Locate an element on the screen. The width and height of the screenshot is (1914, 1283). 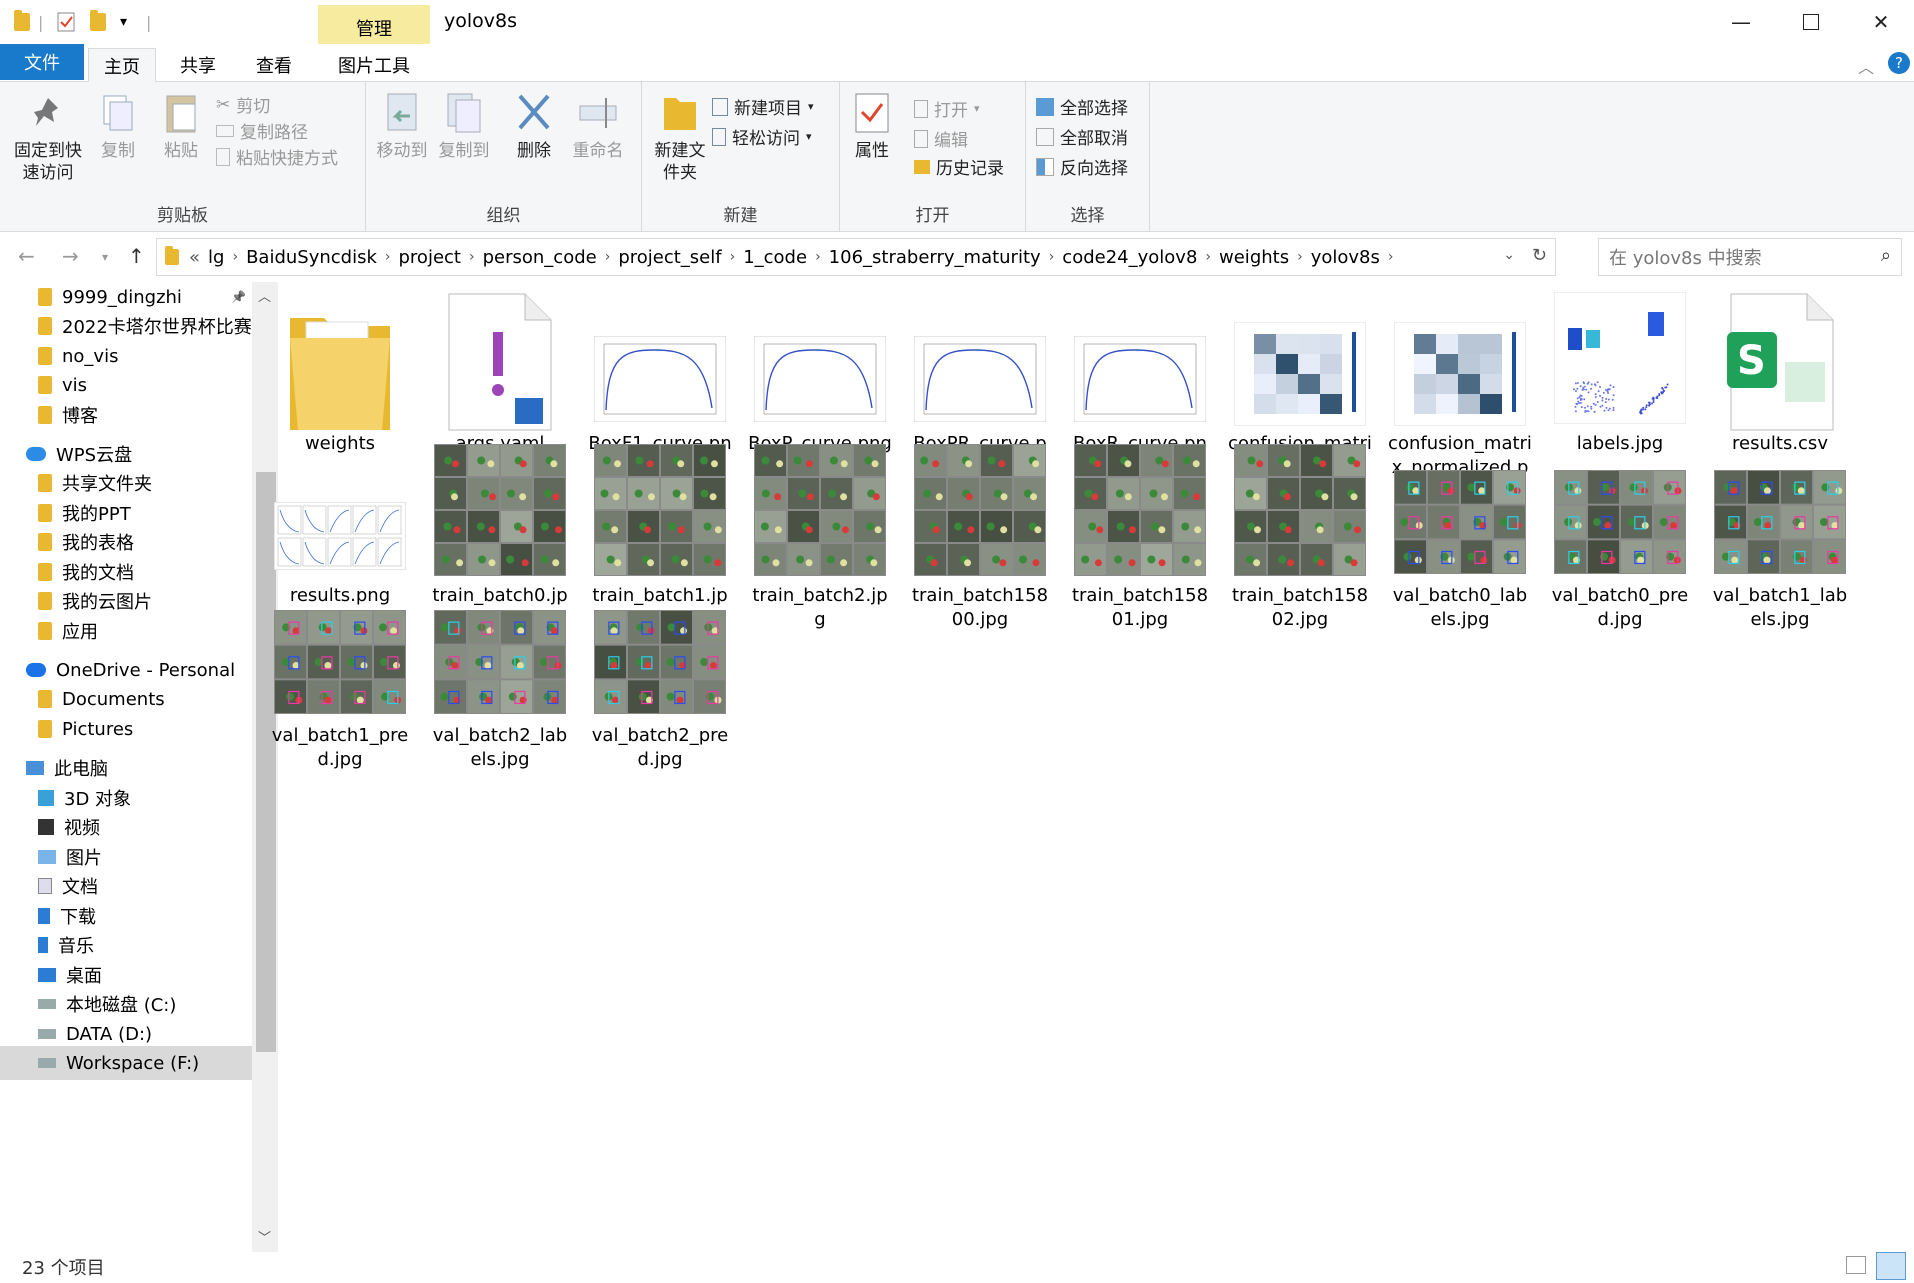
file-item: BoxP_curve.png is located at coordinates (820, 349).